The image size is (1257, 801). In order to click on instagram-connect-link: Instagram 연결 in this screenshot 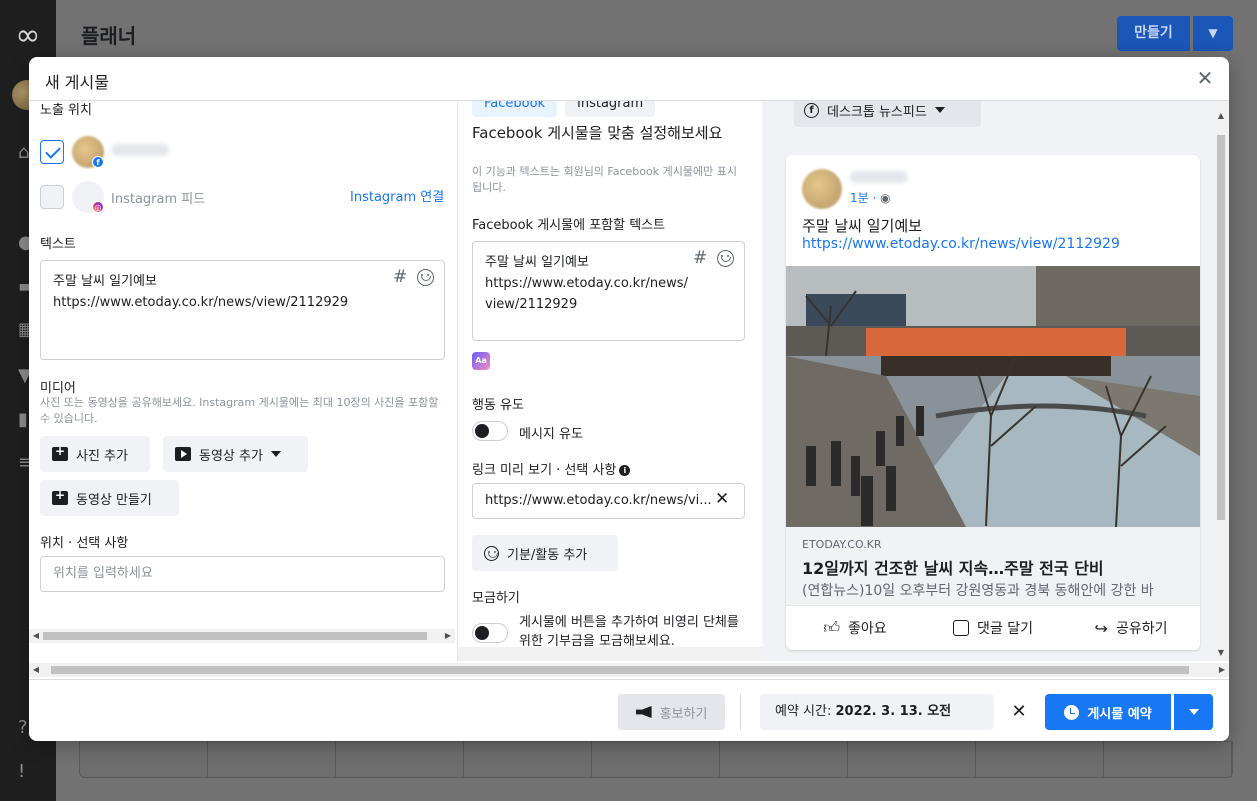, I will do `click(397, 195)`.